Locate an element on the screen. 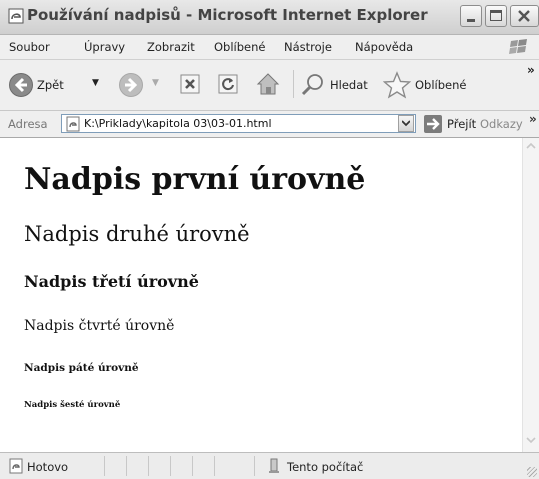 The image size is (539, 479). heading-level-2: Nadpis druhé úrovně is located at coordinates (137, 234).